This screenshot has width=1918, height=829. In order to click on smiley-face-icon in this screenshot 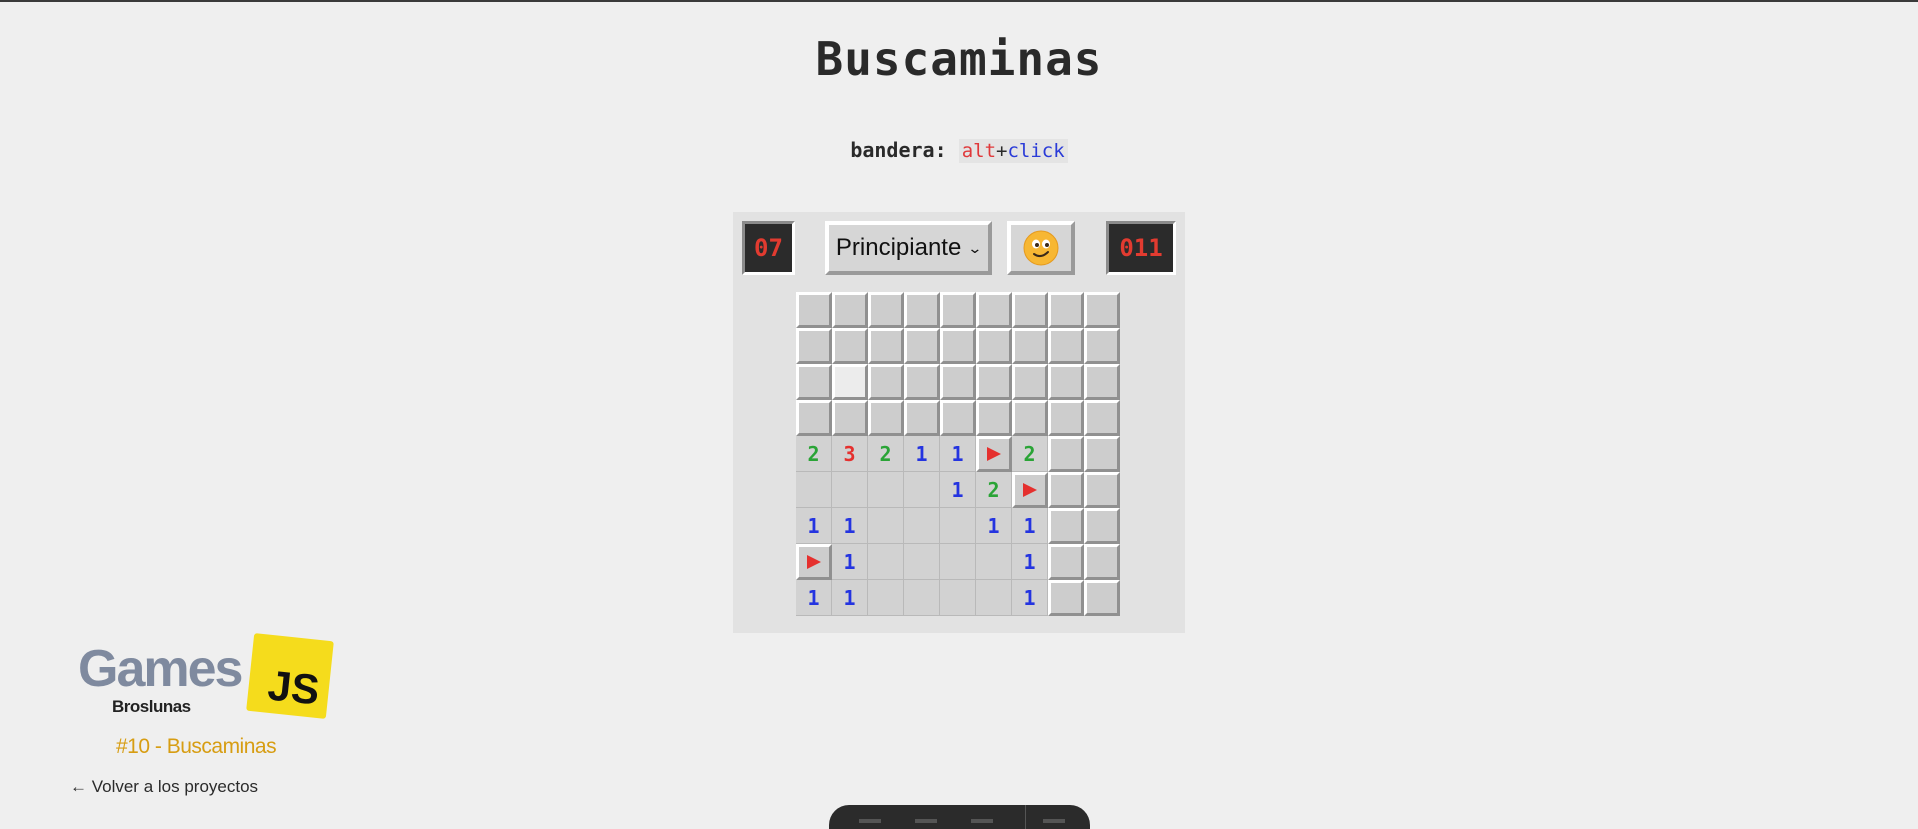, I will do `click(1041, 248)`.